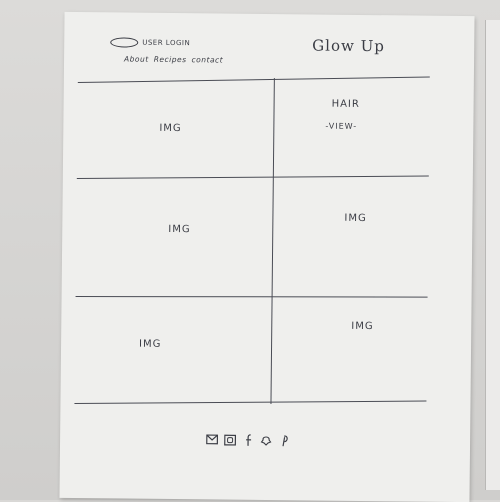 The width and height of the screenshot is (500, 502). Describe the element at coordinates (284, 440) in the screenshot. I see `pinterest-icon` at that location.